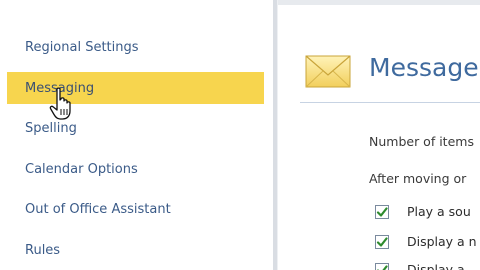  Describe the element at coordinates (135, 88) in the screenshot. I see `sidebar-item-messaging: Messaging` at that location.